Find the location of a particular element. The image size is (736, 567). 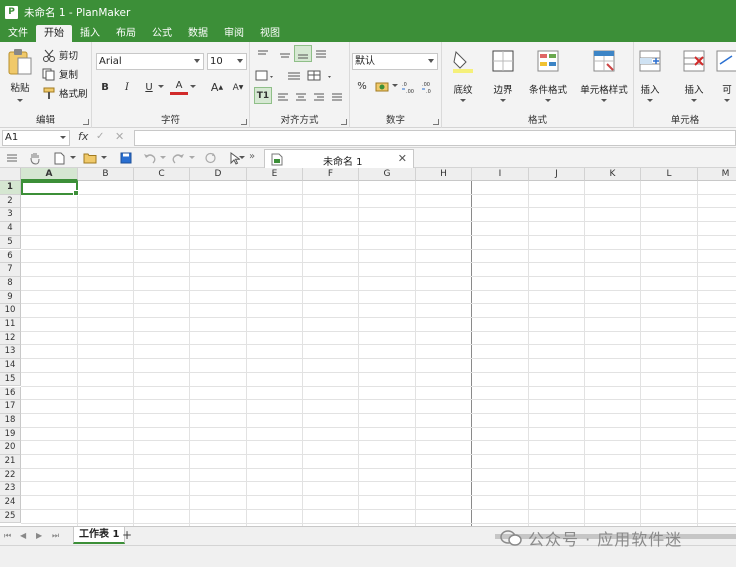

sheet-tab-1: 工作表 1 is located at coordinates (99, 535).